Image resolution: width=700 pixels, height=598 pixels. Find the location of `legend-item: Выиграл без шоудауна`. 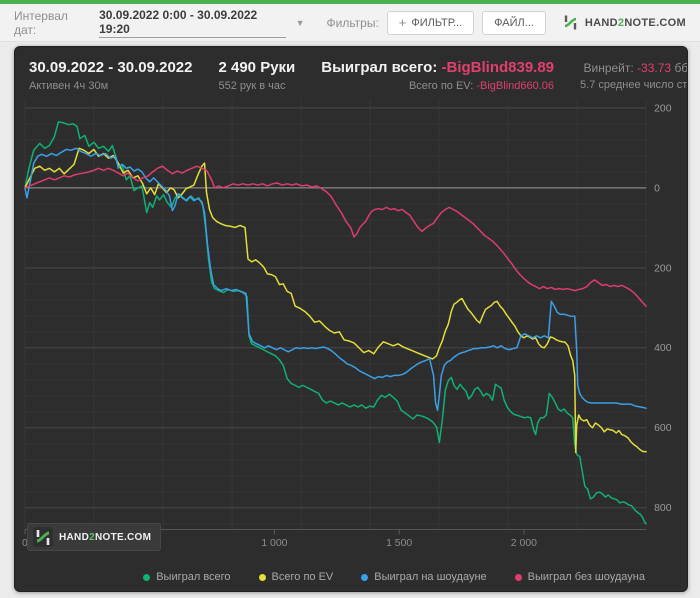

legend-item: Выиграл без шоудауна is located at coordinates (579, 577).